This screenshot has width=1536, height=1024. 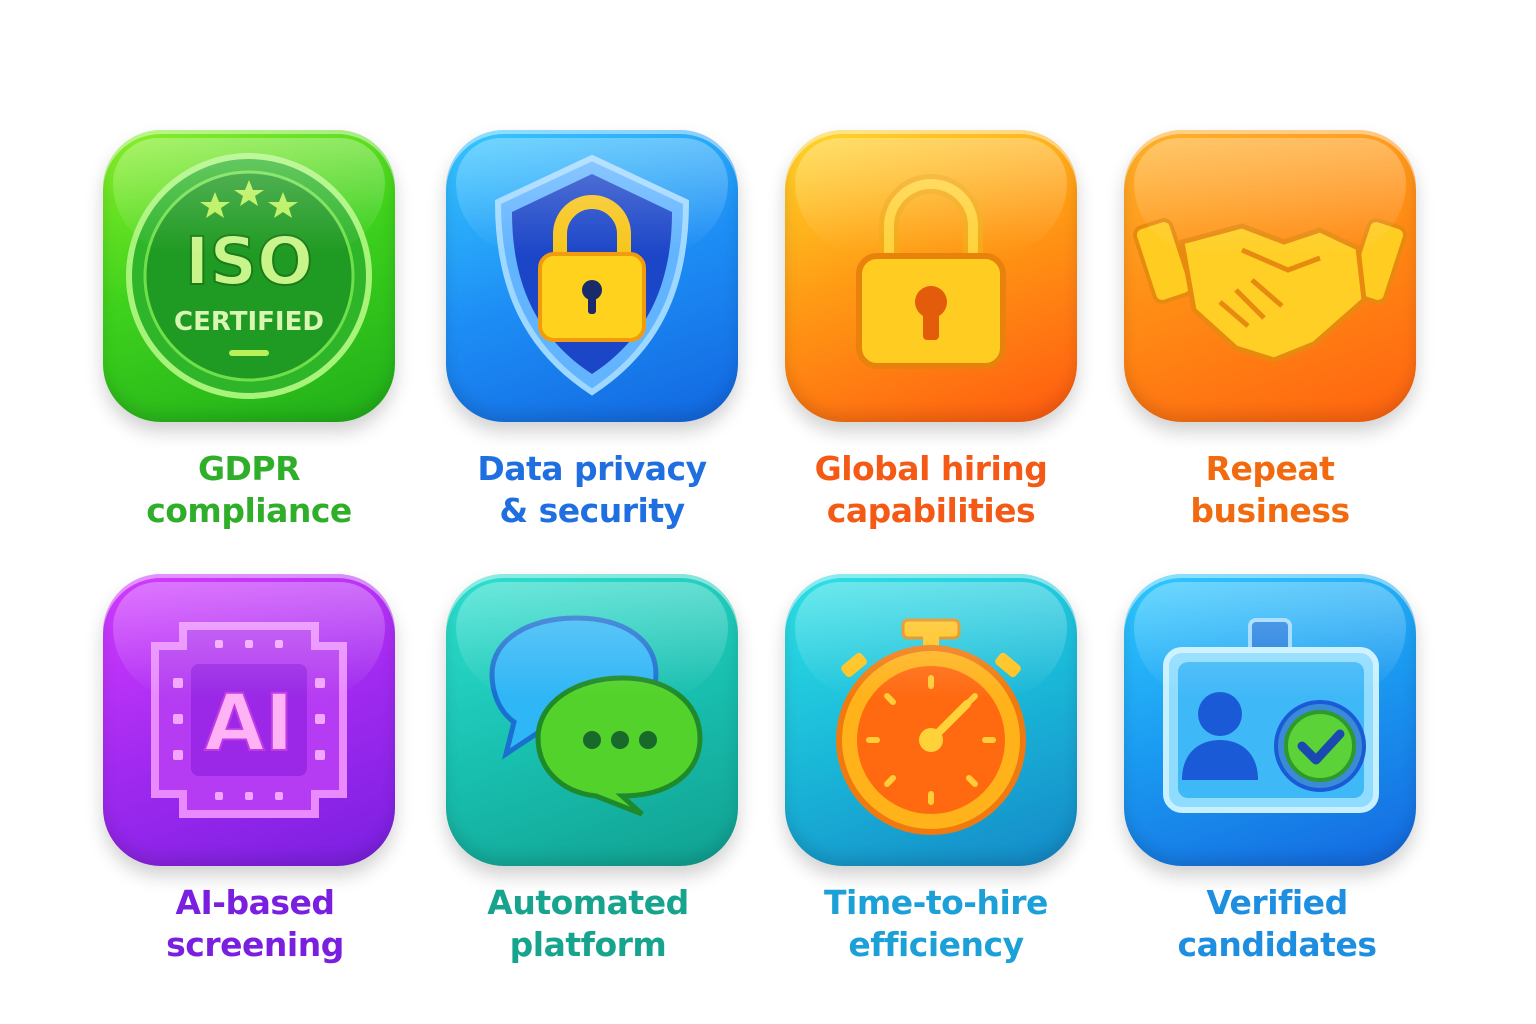 I want to click on automated-platform-caption: Automated platform, so click(x=588, y=923).